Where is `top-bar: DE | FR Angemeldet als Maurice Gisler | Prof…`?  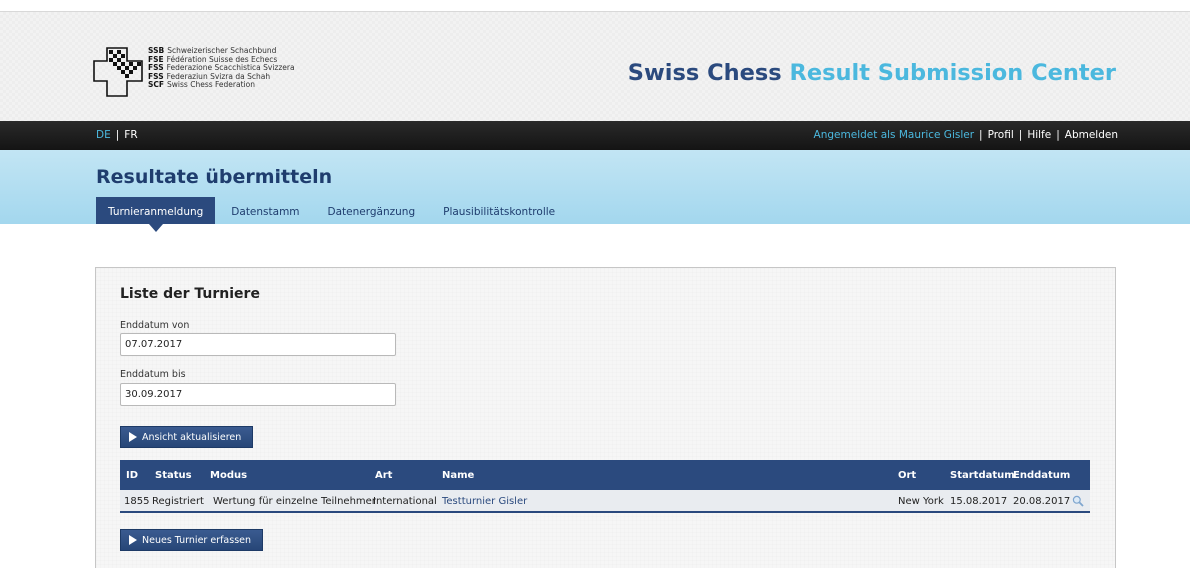
top-bar: DE | FR Angemeldet als Maurice Gisler | Prof… is located at coordinates (595, 135).